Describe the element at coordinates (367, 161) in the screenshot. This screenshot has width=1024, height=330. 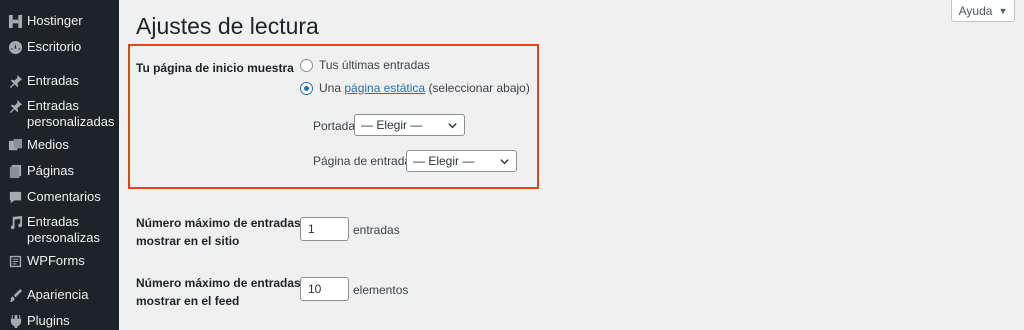
I see `posts-page-label: Página de entradas:` at that location.